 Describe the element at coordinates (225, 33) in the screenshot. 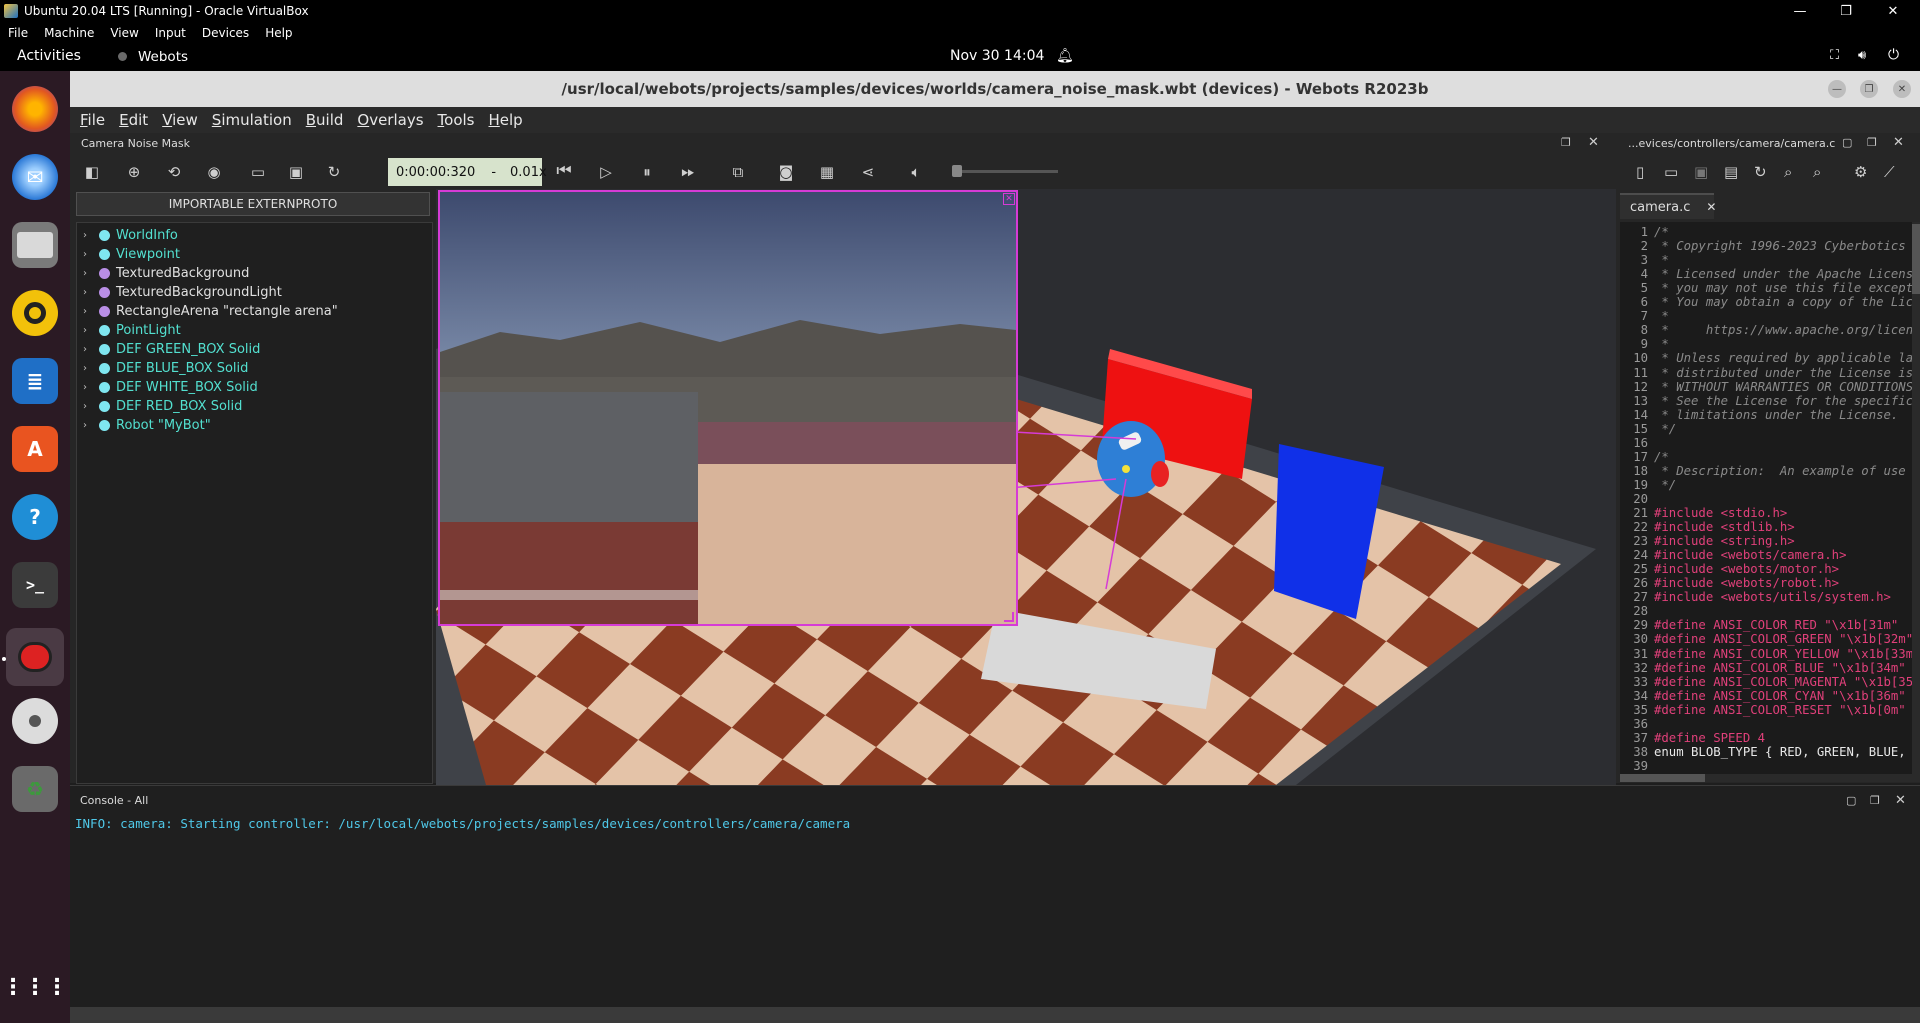

I see `vbox-menu-devices: Devices` at that location.